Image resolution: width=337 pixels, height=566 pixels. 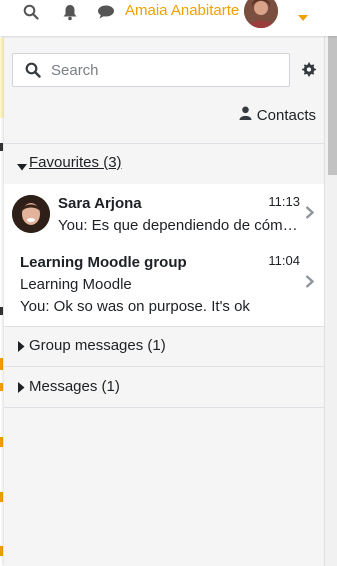 I want to click on search-box, so click(x=151, y=70).